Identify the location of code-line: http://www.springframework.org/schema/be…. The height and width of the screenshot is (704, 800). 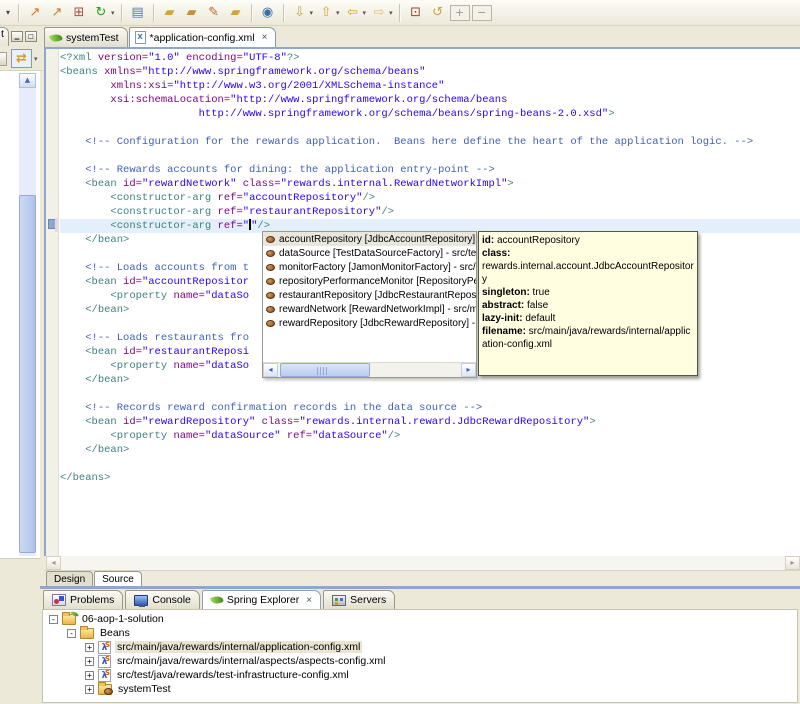
(406, 114).